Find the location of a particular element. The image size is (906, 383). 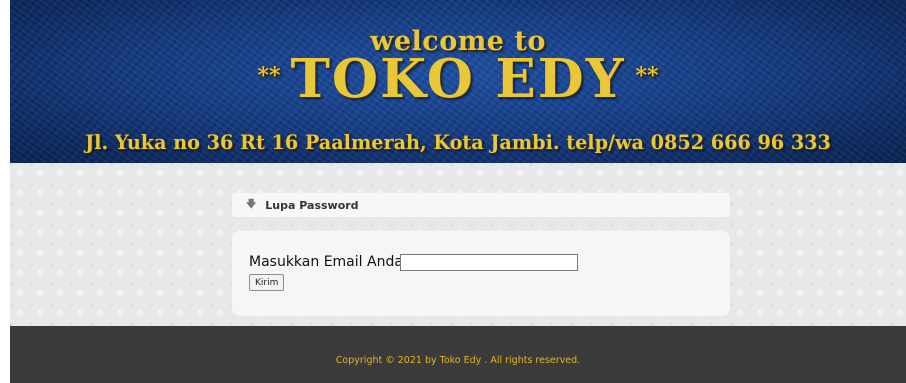

stars-left: ** is located at coordinates (269, 76).